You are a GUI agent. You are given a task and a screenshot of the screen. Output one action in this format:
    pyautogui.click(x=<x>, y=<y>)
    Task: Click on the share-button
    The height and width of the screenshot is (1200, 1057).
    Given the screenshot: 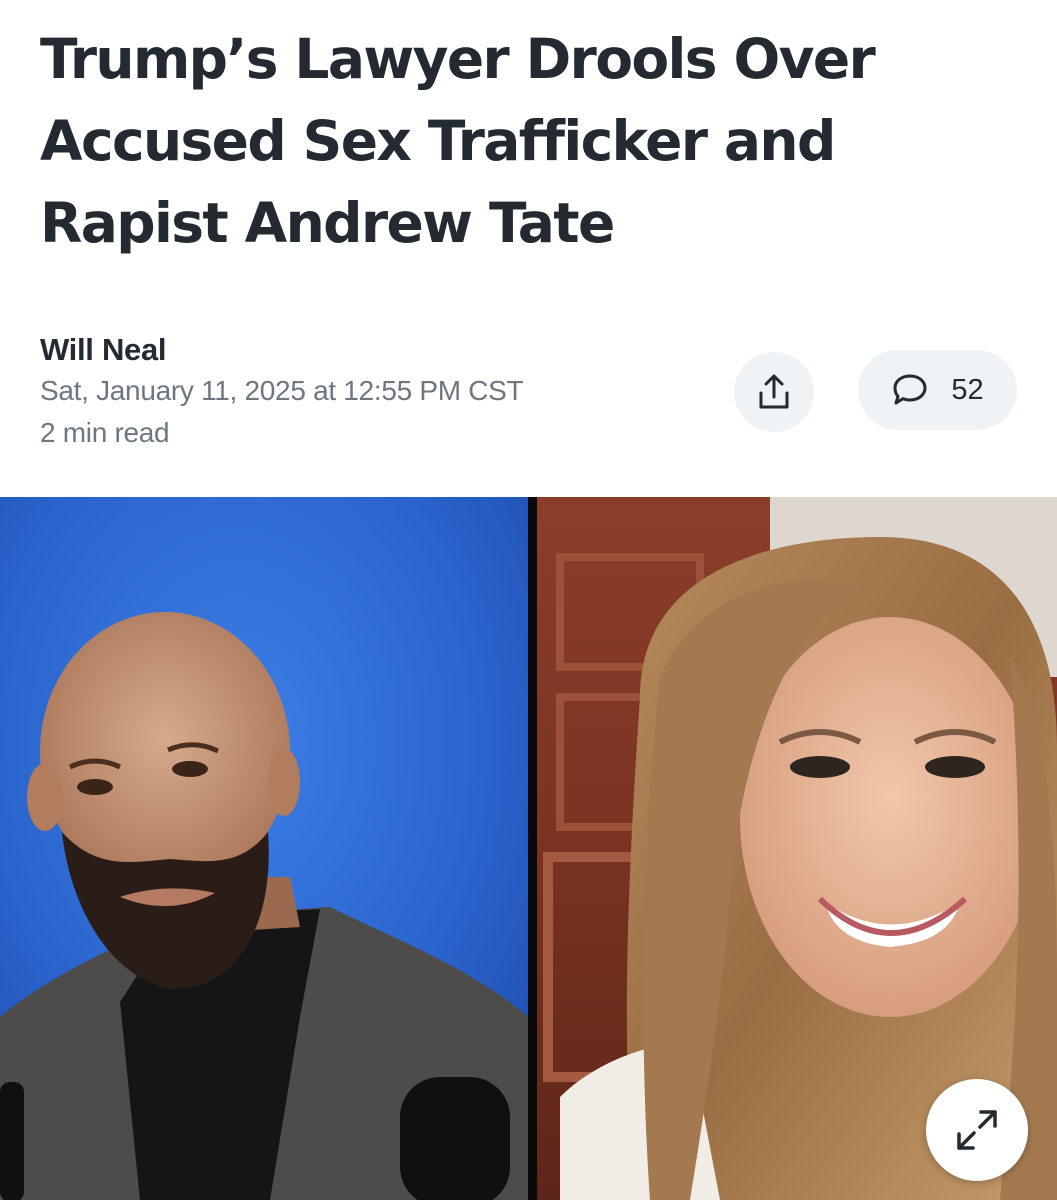 What is the action you would take?
    pyautogui.click(x=774, y=392)
    